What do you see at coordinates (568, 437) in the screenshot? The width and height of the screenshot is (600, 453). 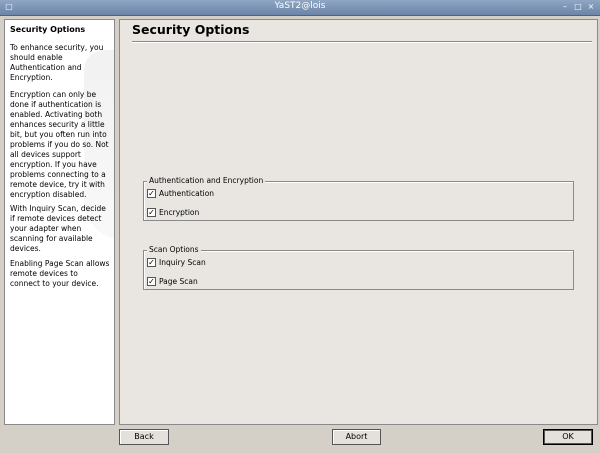 I see `ok-button: OK` at bounding box center [568, 437].